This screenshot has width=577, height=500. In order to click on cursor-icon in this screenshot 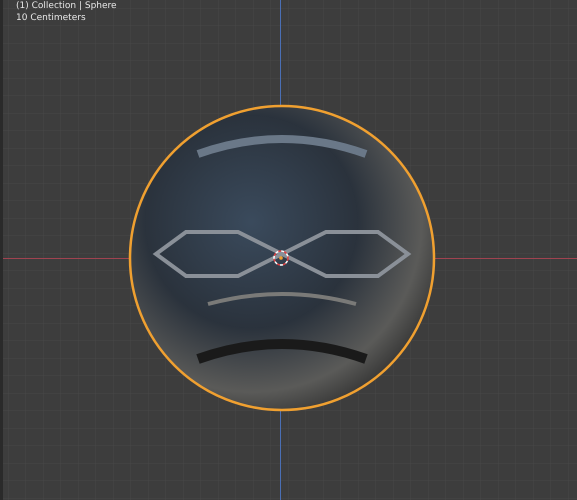, I will do `click(281, 258)`.